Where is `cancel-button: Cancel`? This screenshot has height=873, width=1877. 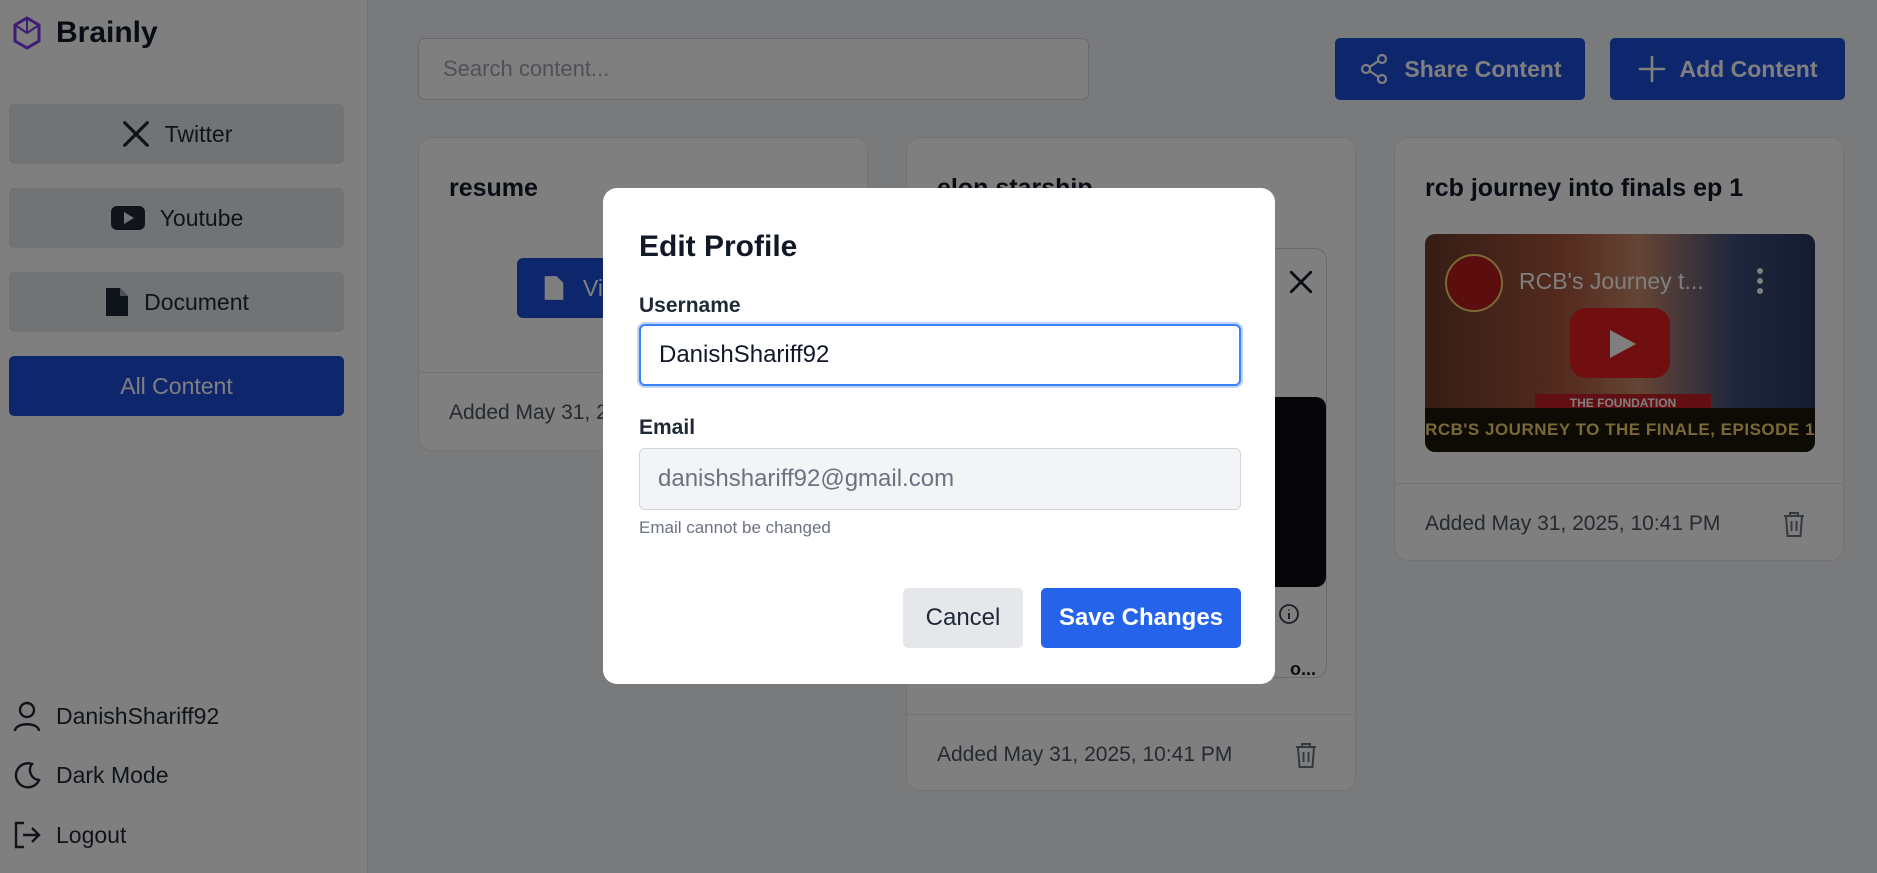
cancel-button: Cancel is located at coordinates (963, 618).